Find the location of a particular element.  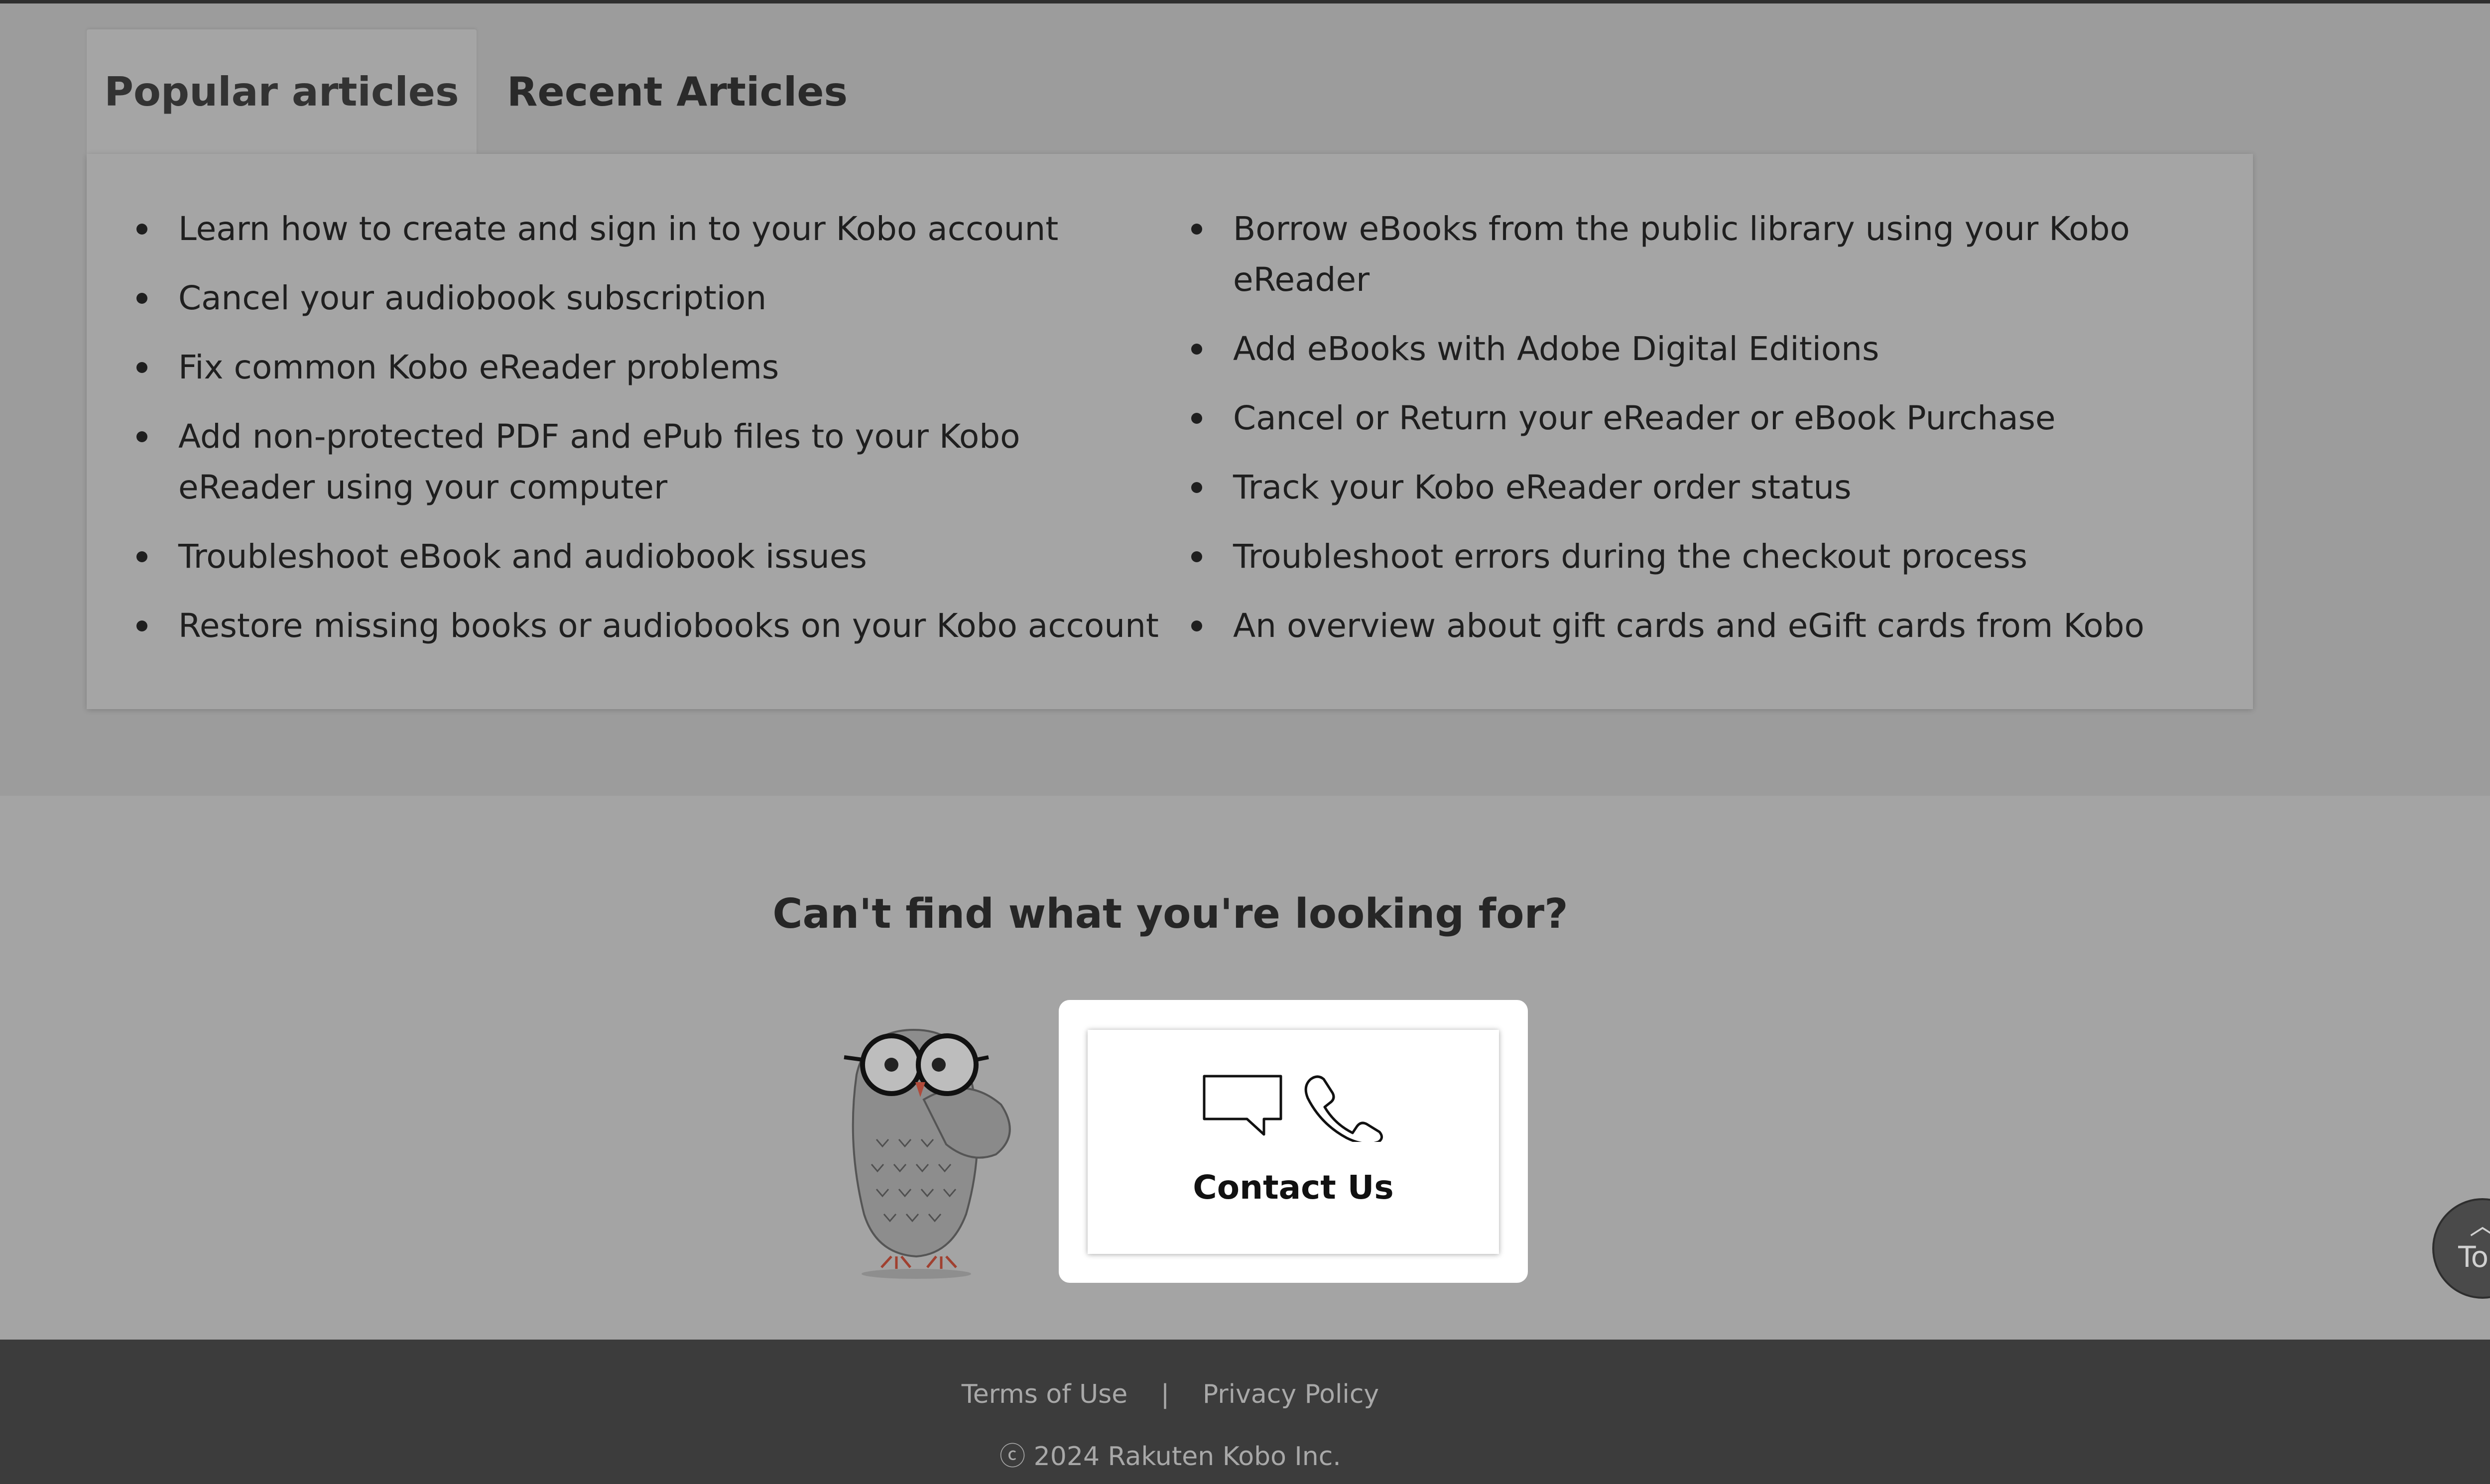

article-link: Troubleshoot eBook and audiobook issues is located at coordinates (649, 556).